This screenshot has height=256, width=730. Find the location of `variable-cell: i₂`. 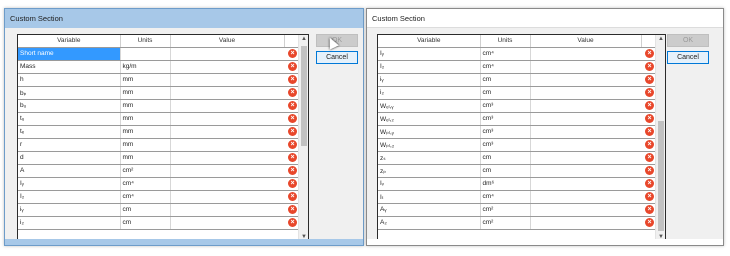

variable-cell: i₂ is located at coordinates (69, 223).